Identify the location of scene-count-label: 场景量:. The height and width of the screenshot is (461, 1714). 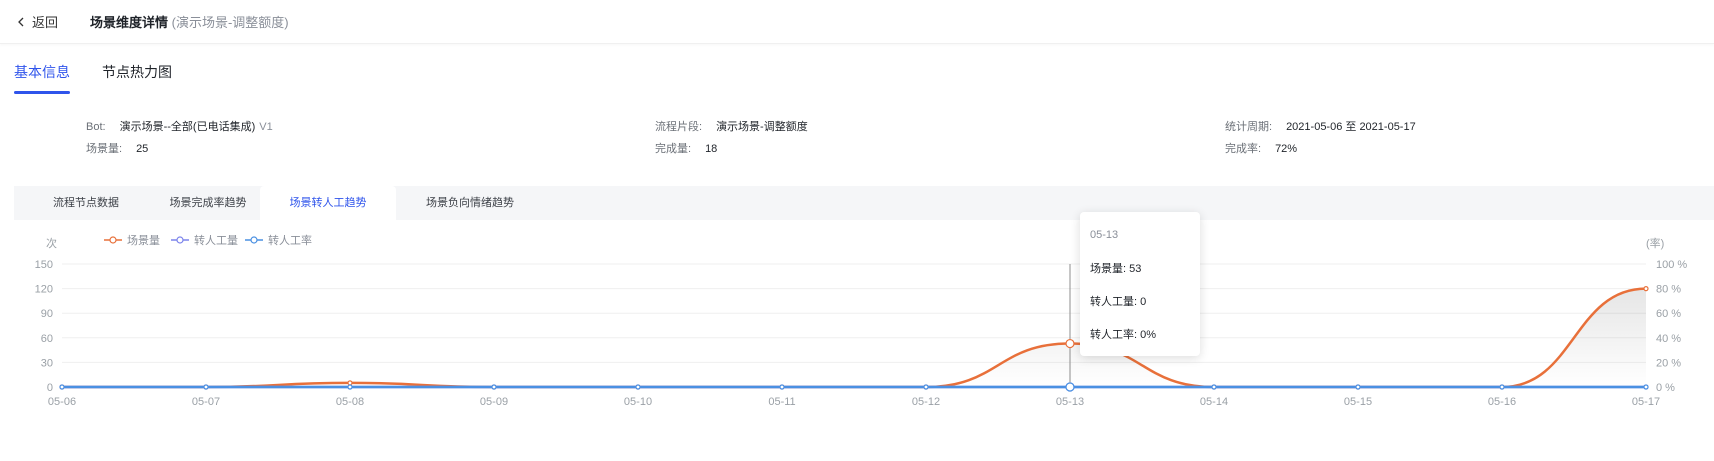
(104, 149).